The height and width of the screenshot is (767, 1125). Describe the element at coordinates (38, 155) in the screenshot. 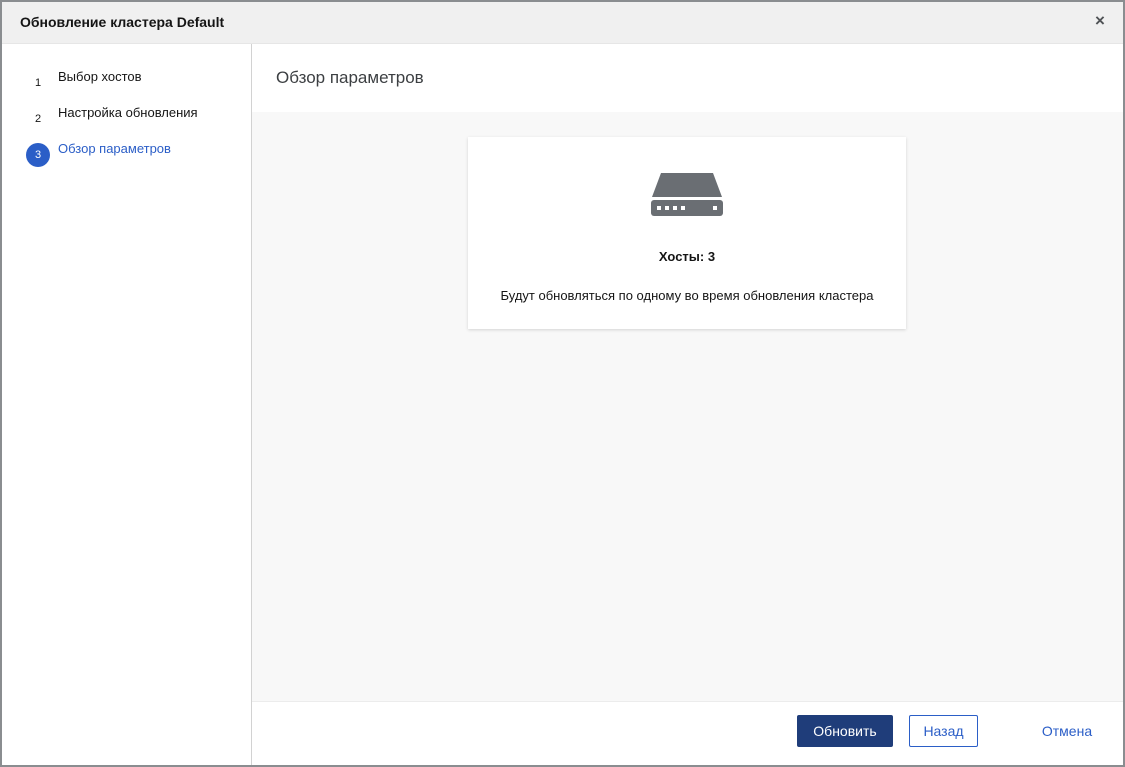

I see `step-number: 3` at that location.